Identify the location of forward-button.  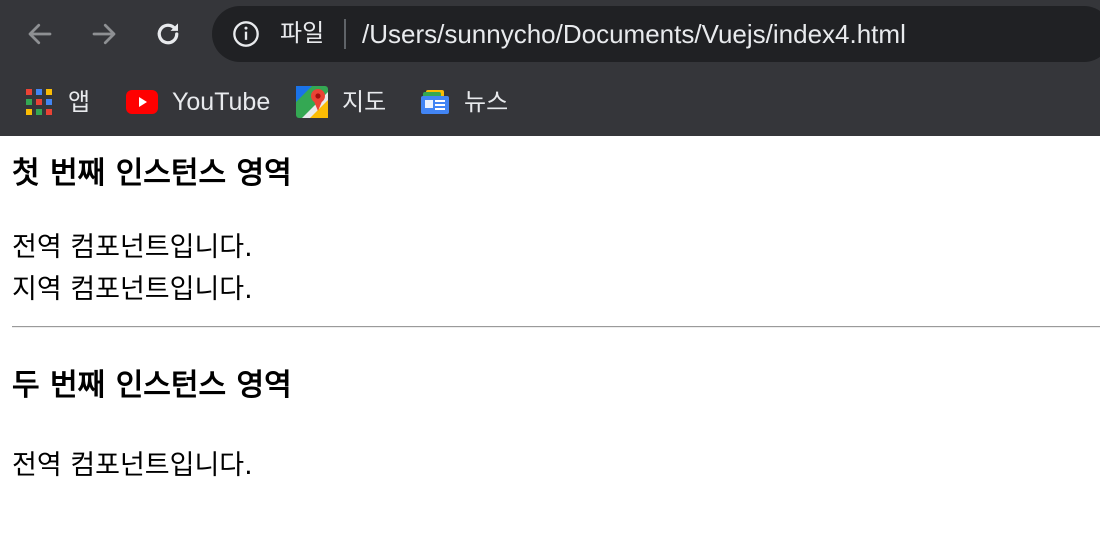
(104, 34).